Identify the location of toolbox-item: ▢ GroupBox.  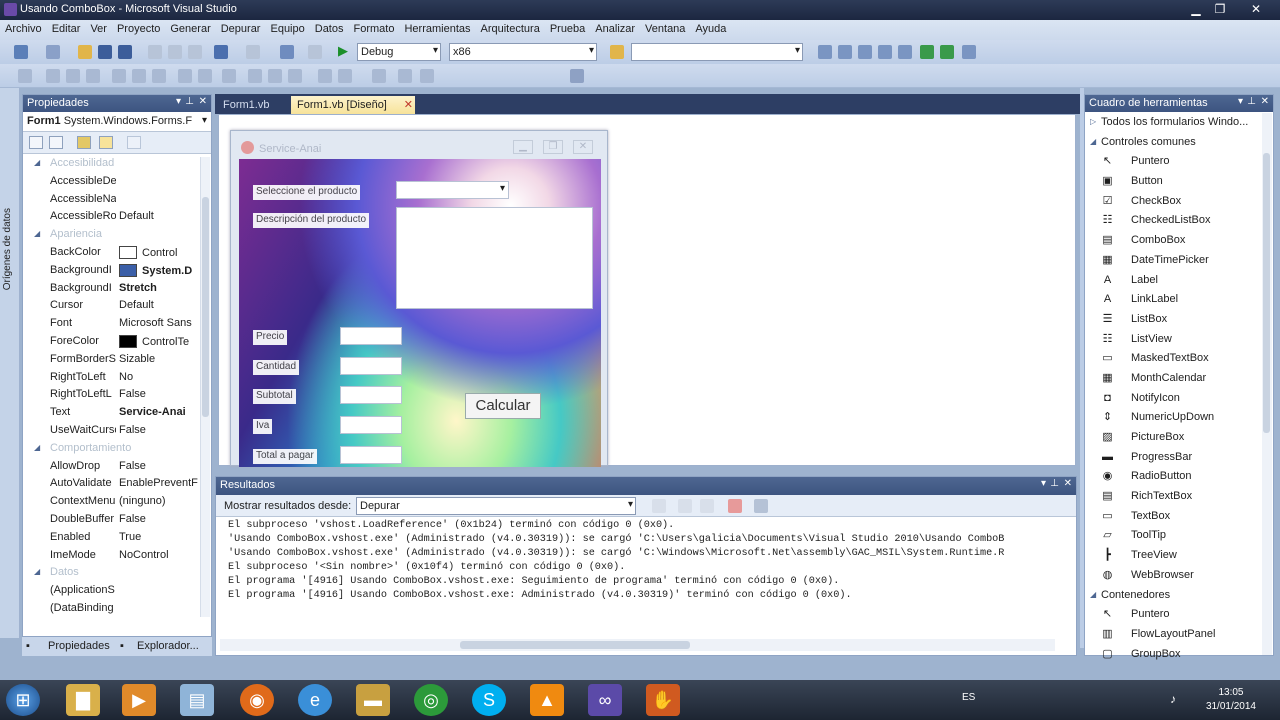
(1179, 654).